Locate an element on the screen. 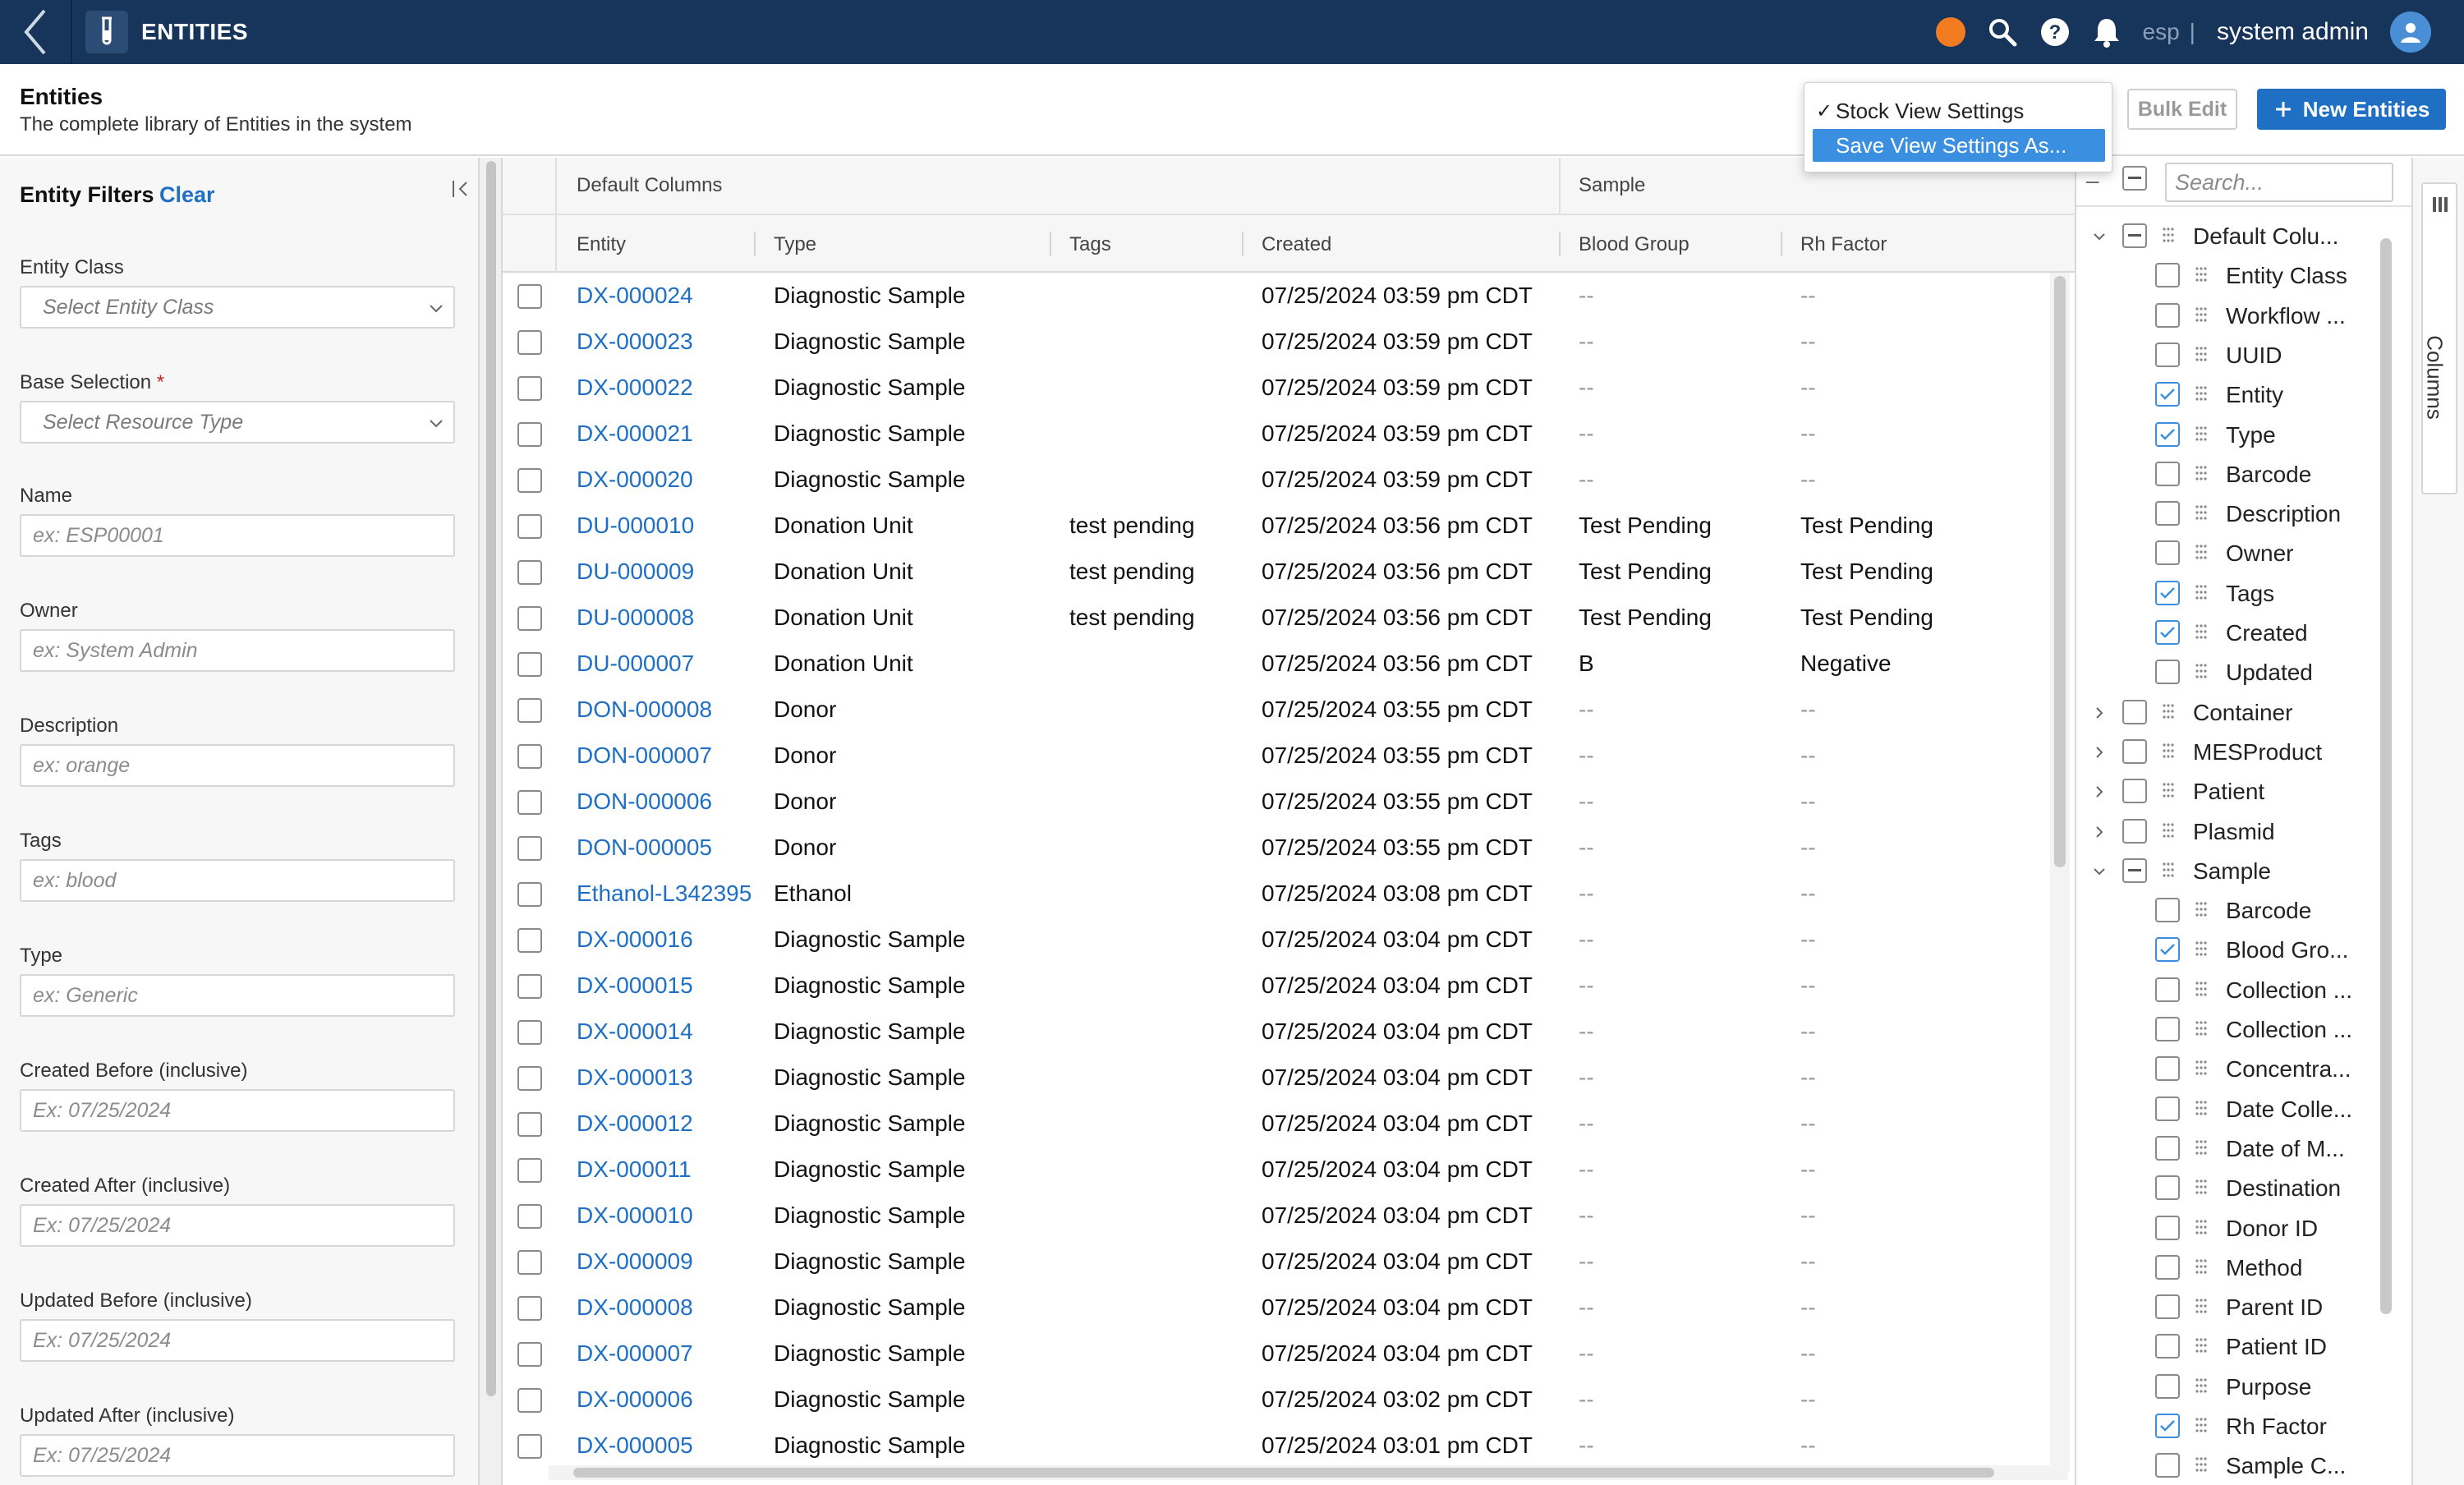 This screenshot has height=1485, width=2464. cell-entity: DX-000011 is located at coordinates (634, 1169).